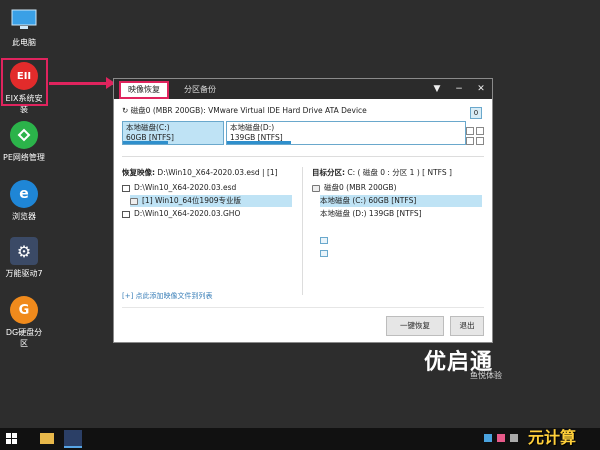  Describe the element at coordinates (328, 172) in the screenshot. I see `target-partition-label: 目标分区:` at that location.